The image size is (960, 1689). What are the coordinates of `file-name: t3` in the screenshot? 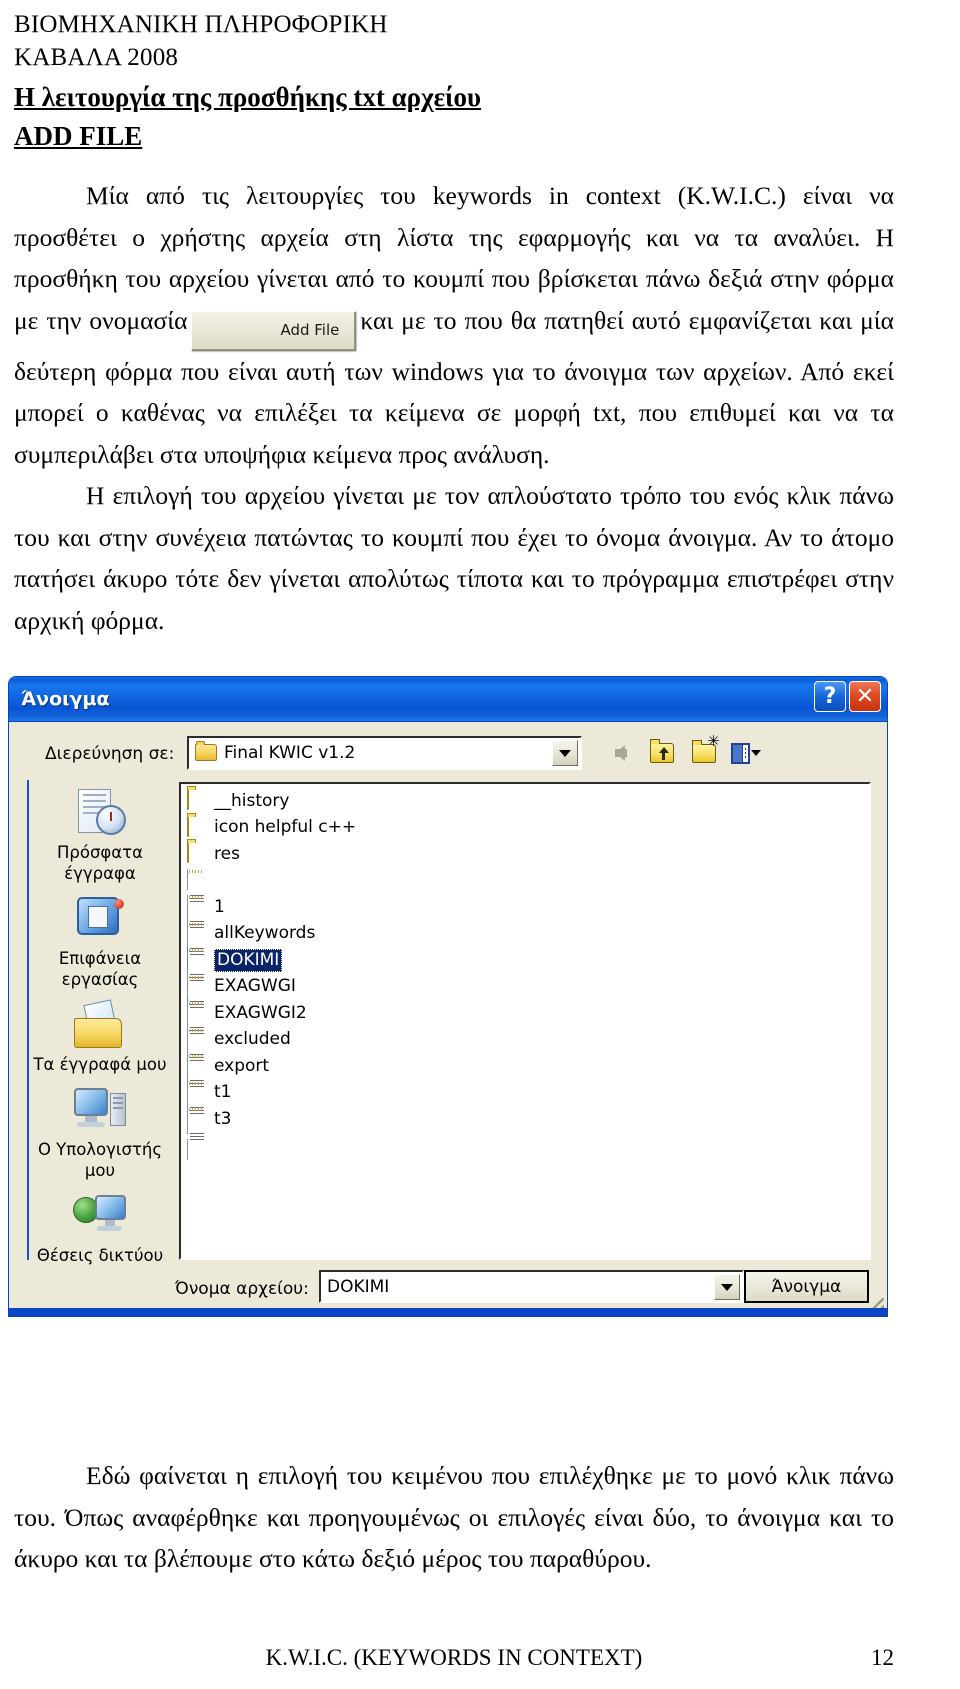 It's located at (223, 1118).